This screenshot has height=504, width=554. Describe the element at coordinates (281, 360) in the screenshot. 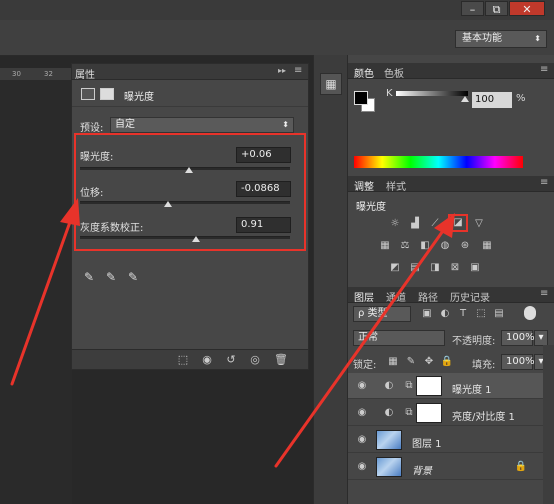

I see `trash-icon: 🗑` at that location.